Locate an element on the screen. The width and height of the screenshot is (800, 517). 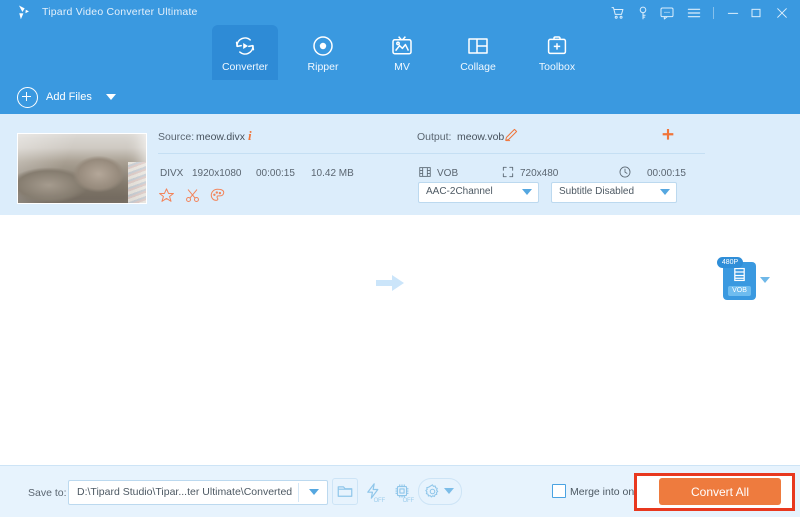
tab-converter: Converter is located at coordinates (245, 52).